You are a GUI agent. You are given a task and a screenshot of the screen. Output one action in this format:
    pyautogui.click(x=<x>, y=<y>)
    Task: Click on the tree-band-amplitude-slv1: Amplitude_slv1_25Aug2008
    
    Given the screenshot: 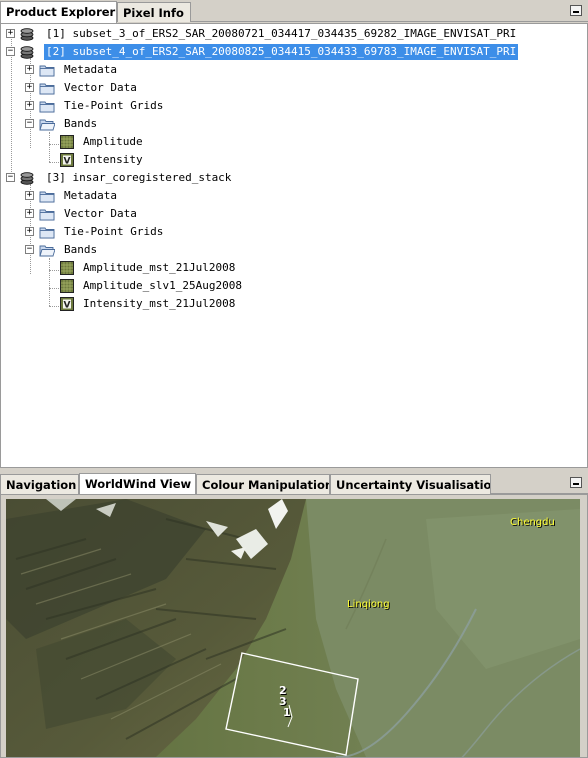 What is the action you would take?
    pyautogui.click(x=151, y=286)
    